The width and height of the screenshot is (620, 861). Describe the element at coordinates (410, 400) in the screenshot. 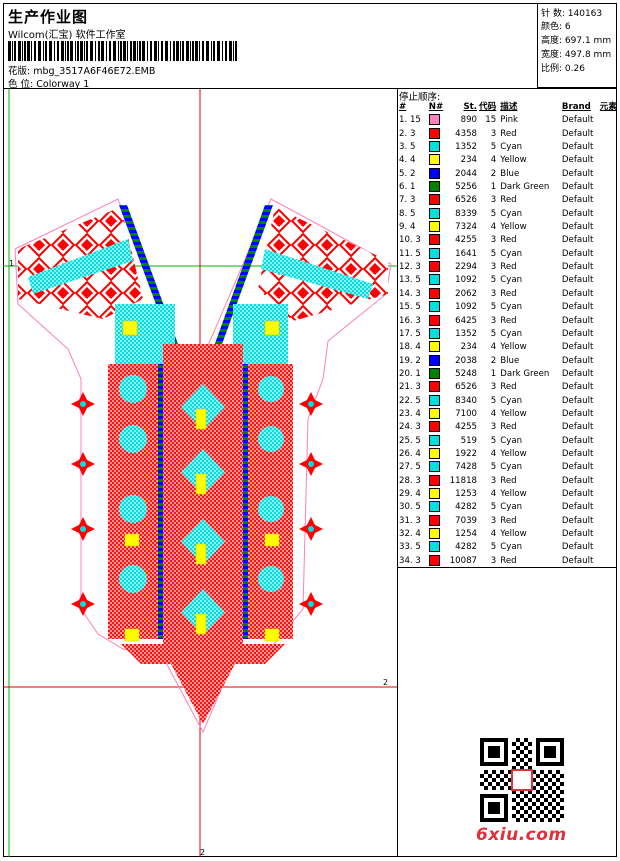

I see `row-index: 22. 5` at that location.